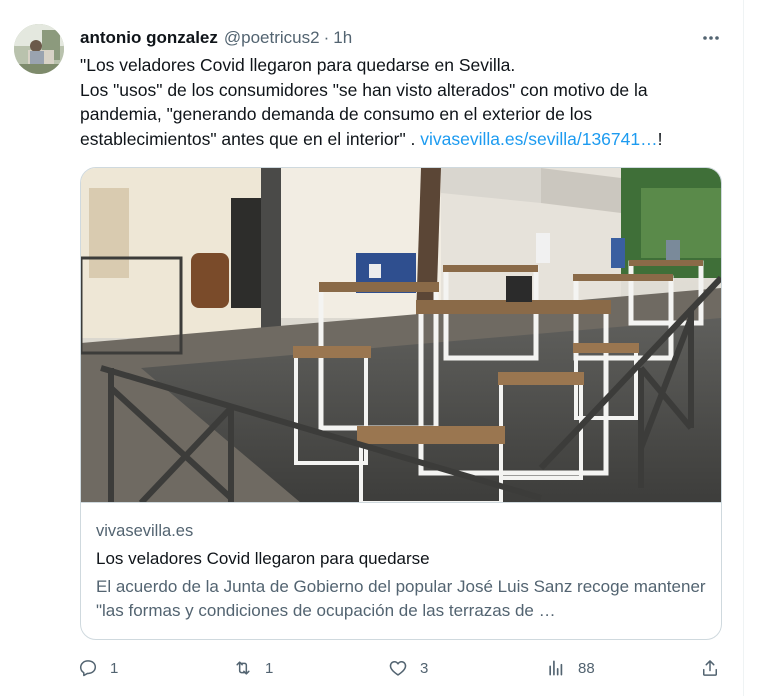 The height and width of the screenshot is (696, 762). I want to click on like-count: 3, so click(424, 668).